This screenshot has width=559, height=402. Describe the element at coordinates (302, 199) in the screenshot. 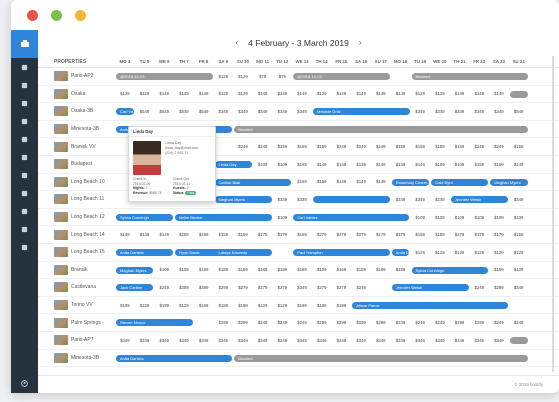

I see `price-cell: $339` at that location.